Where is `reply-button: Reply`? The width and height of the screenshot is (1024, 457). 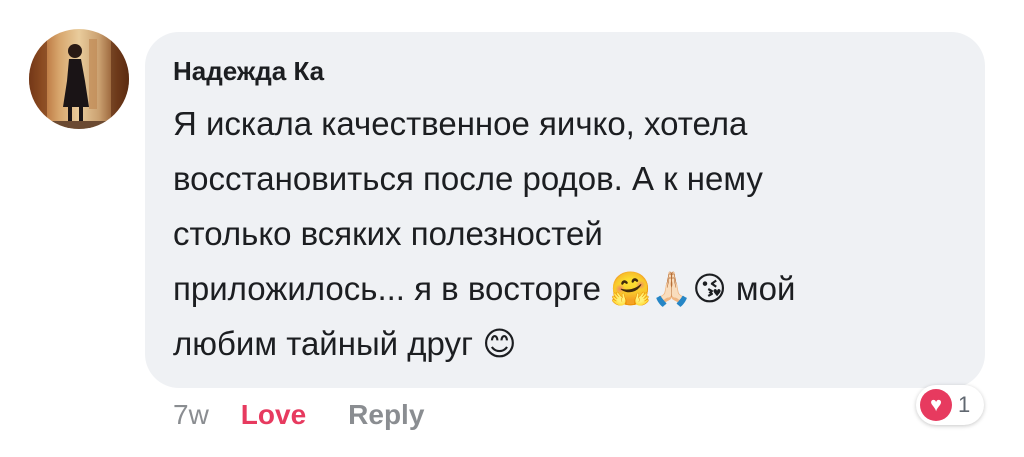 reply-button: Reply is located at coordinates (386, 414).